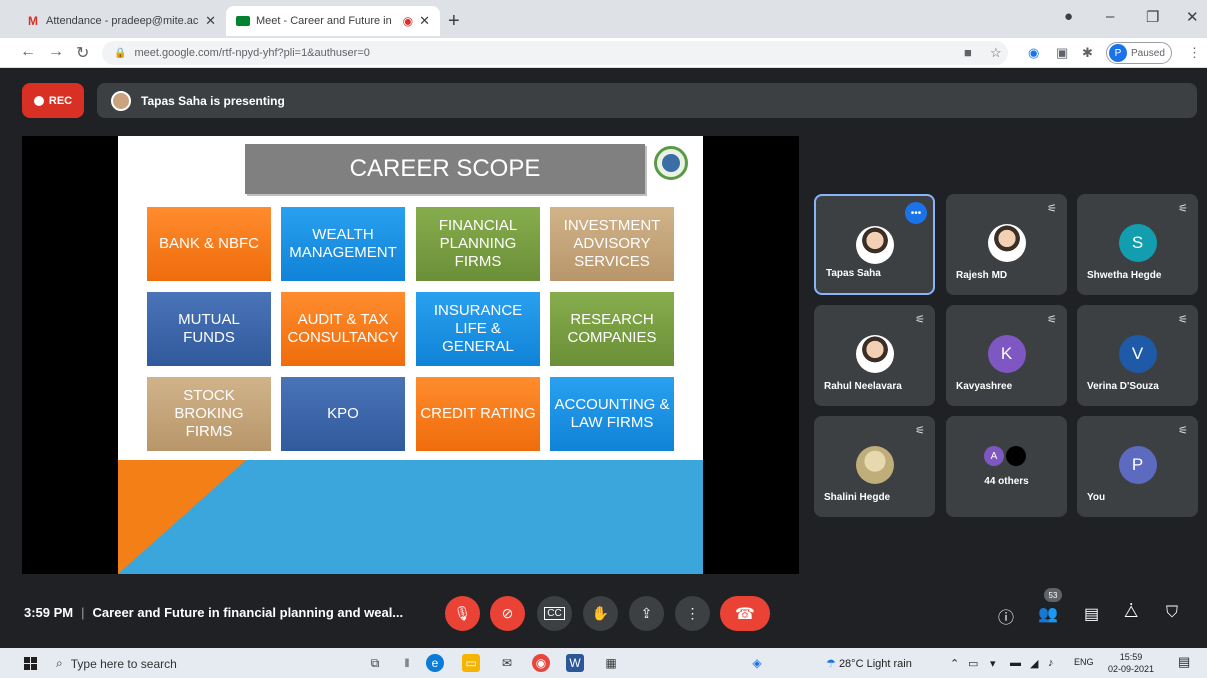  What do you see at coordinates (611, 663) in the screenshot?
I see `calculator-icon: ▦` at bounding box center [611, 663].